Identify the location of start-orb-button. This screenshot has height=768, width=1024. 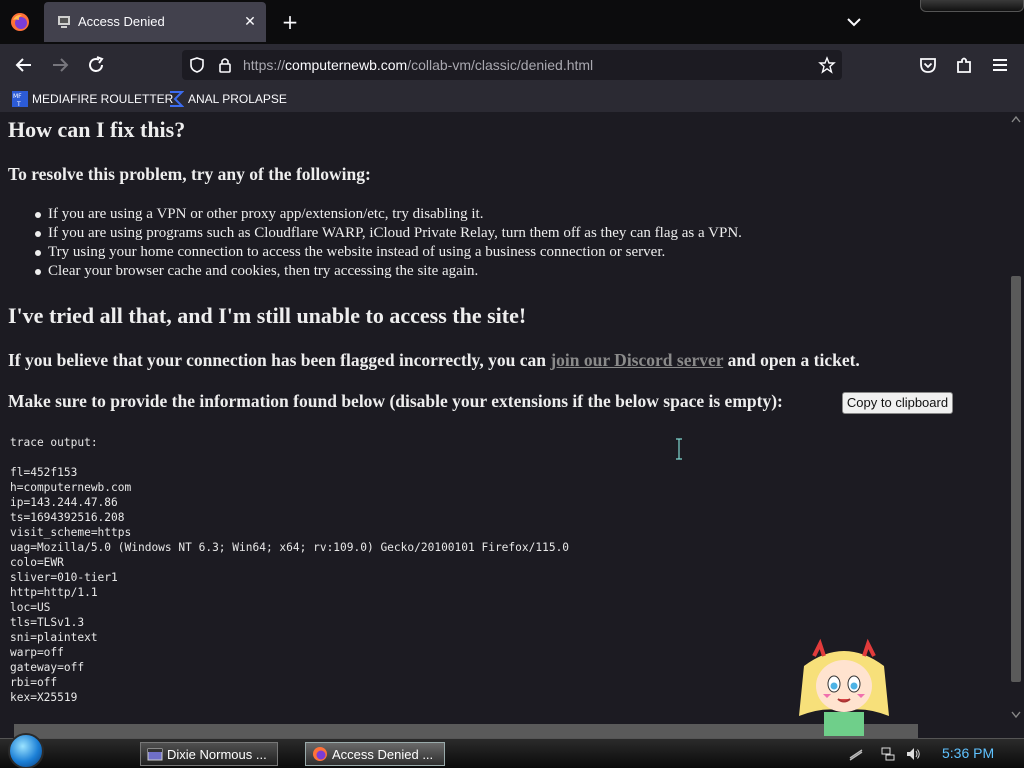
(26, 750).